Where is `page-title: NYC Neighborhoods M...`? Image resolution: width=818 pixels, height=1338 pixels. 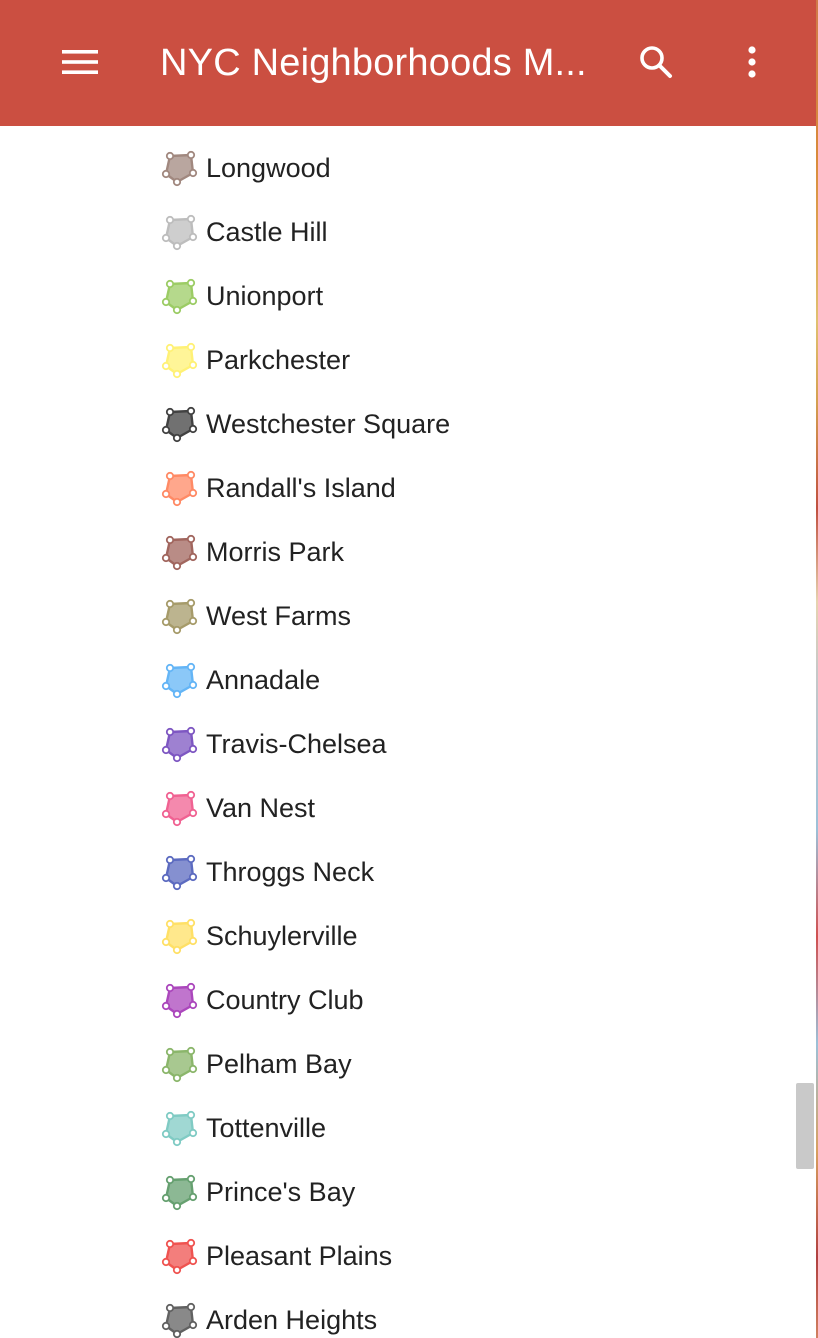
page-title: NYC Neighborhoods M... is located at coordinates (373, 63).